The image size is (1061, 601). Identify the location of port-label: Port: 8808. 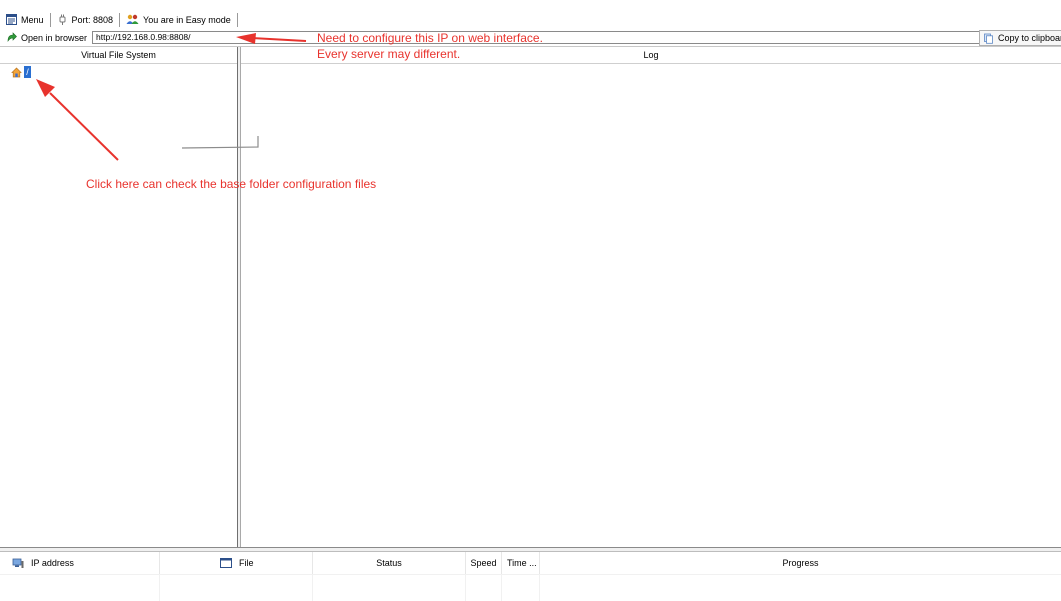
(92, 19).